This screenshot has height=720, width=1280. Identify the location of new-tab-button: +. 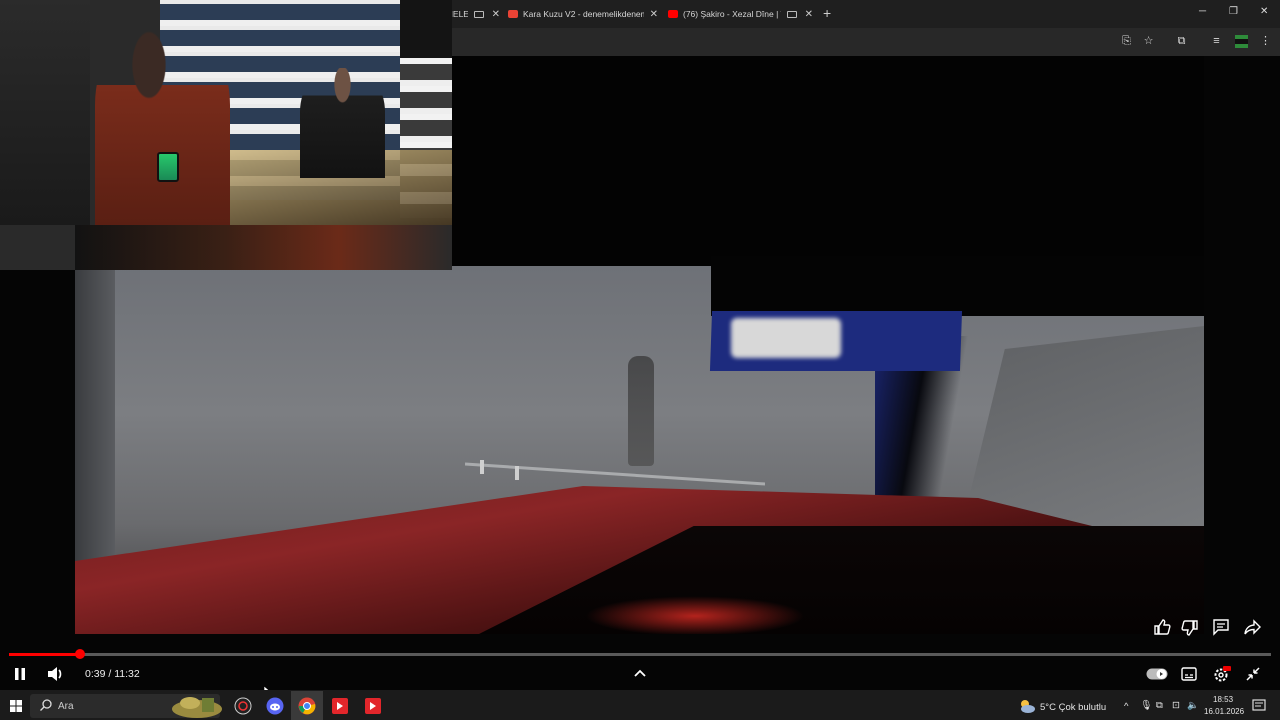
(827, 13).